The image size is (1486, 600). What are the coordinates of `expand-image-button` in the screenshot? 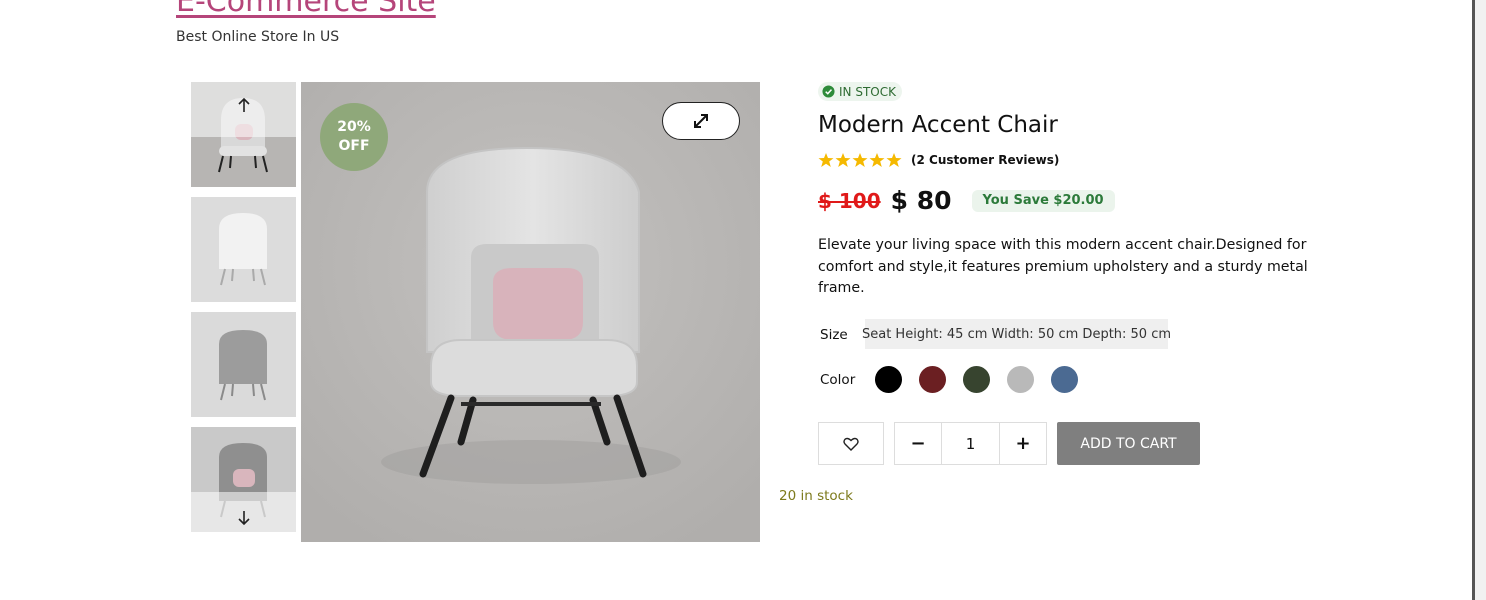 It's located at (701, 121).